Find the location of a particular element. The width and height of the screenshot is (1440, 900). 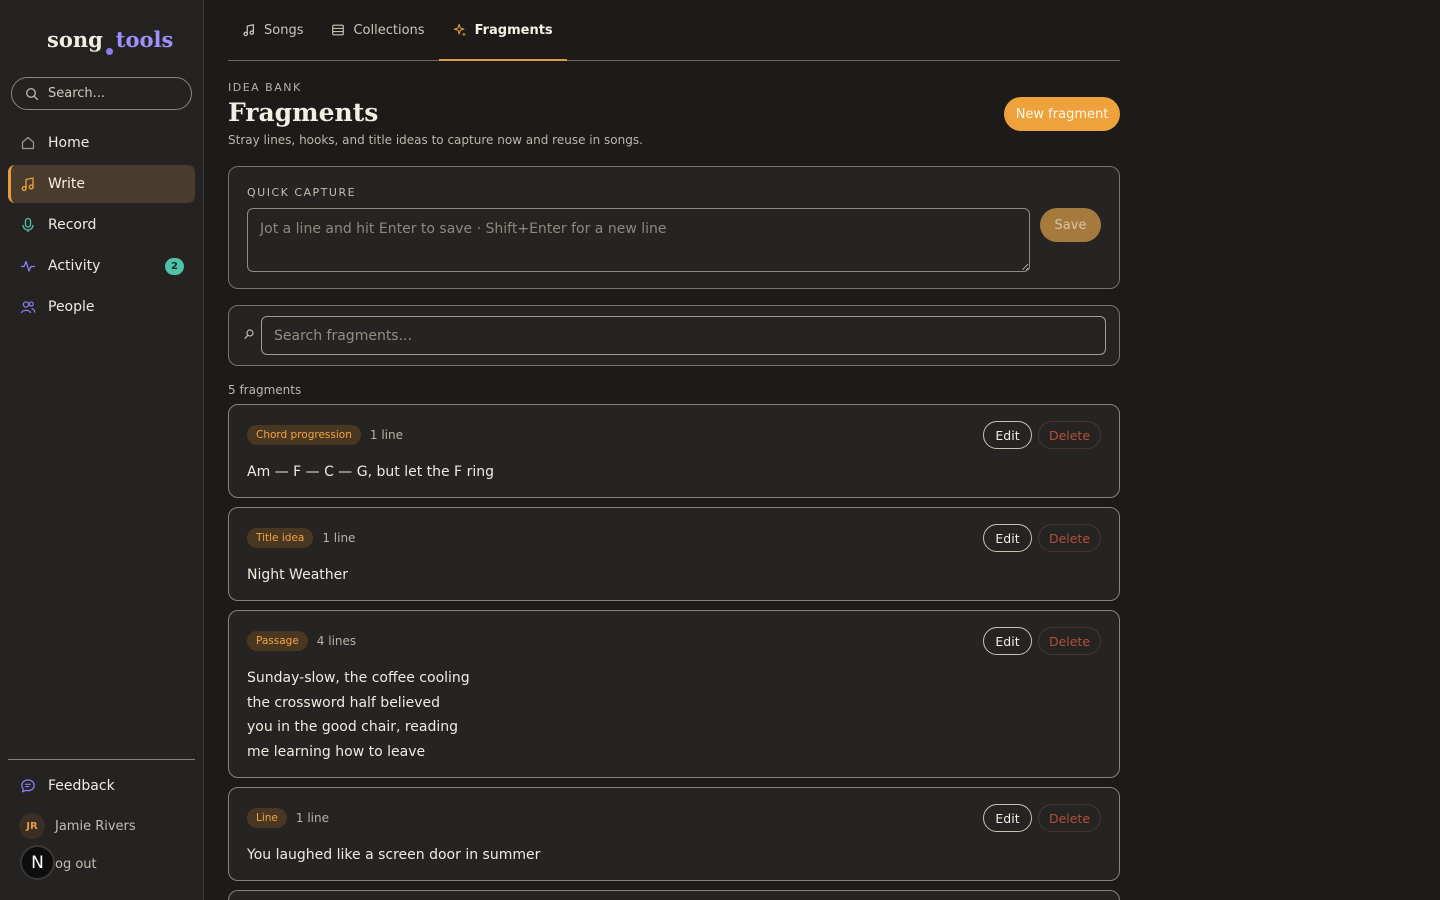

tab-collections: Collections is located at coordinates (377, 30).